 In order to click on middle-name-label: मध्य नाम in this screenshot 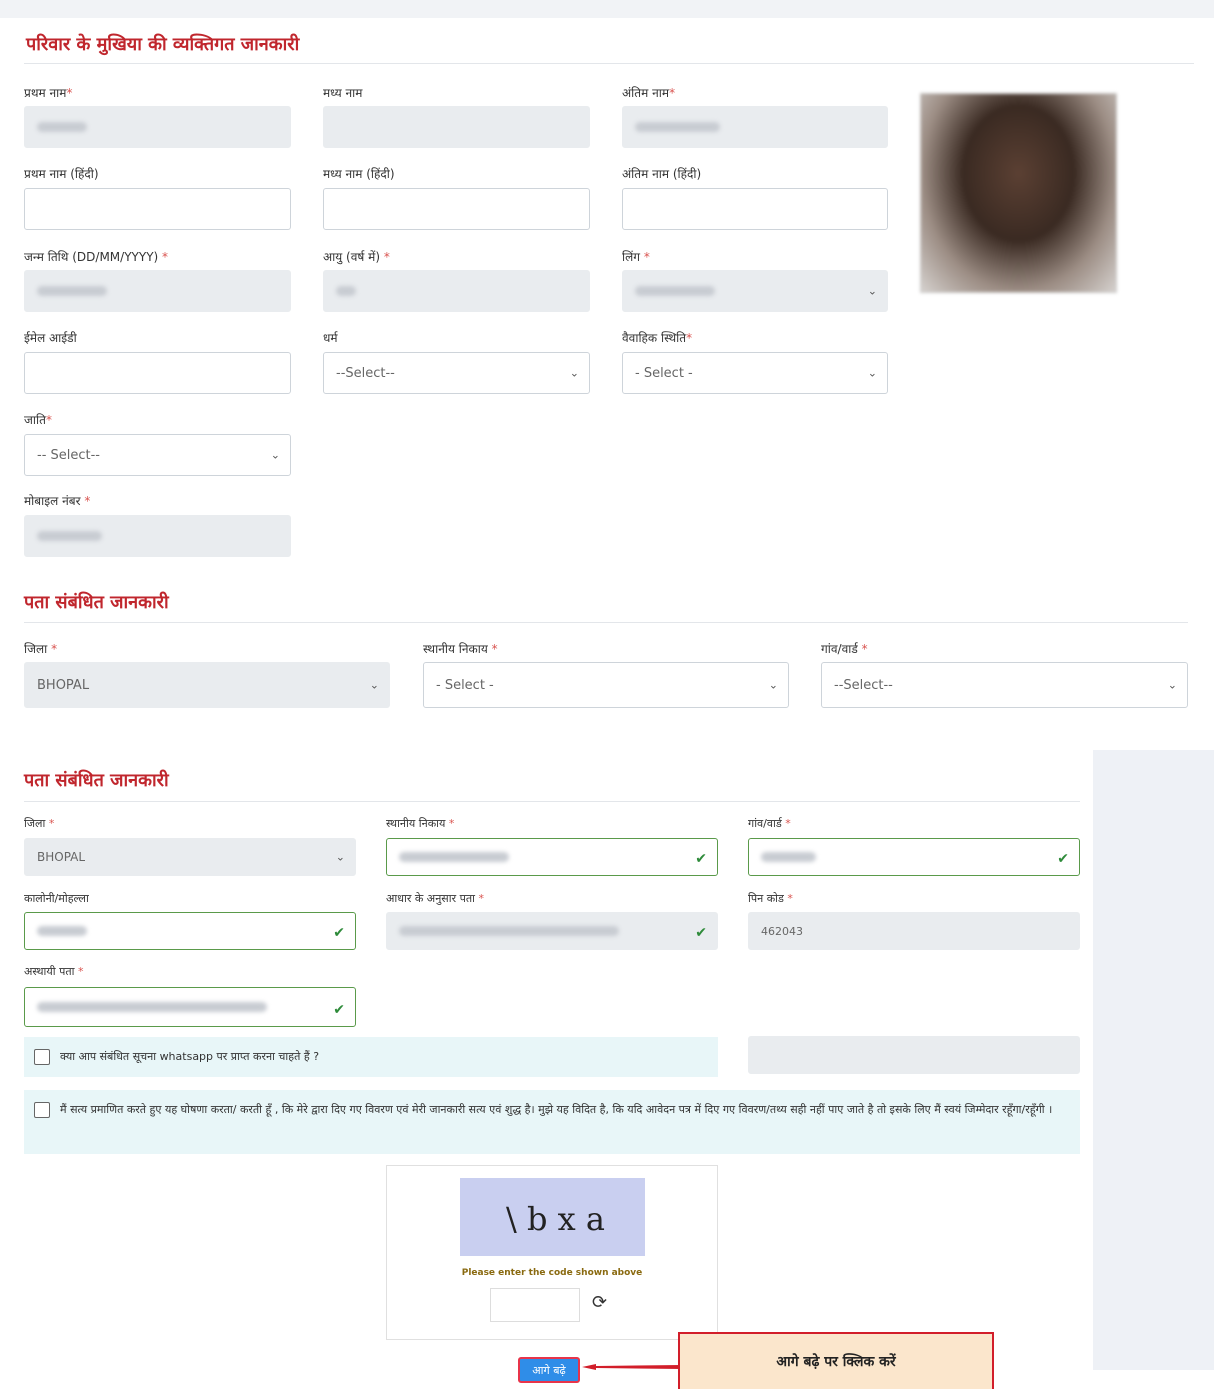, I will do `click(343, 93)`.